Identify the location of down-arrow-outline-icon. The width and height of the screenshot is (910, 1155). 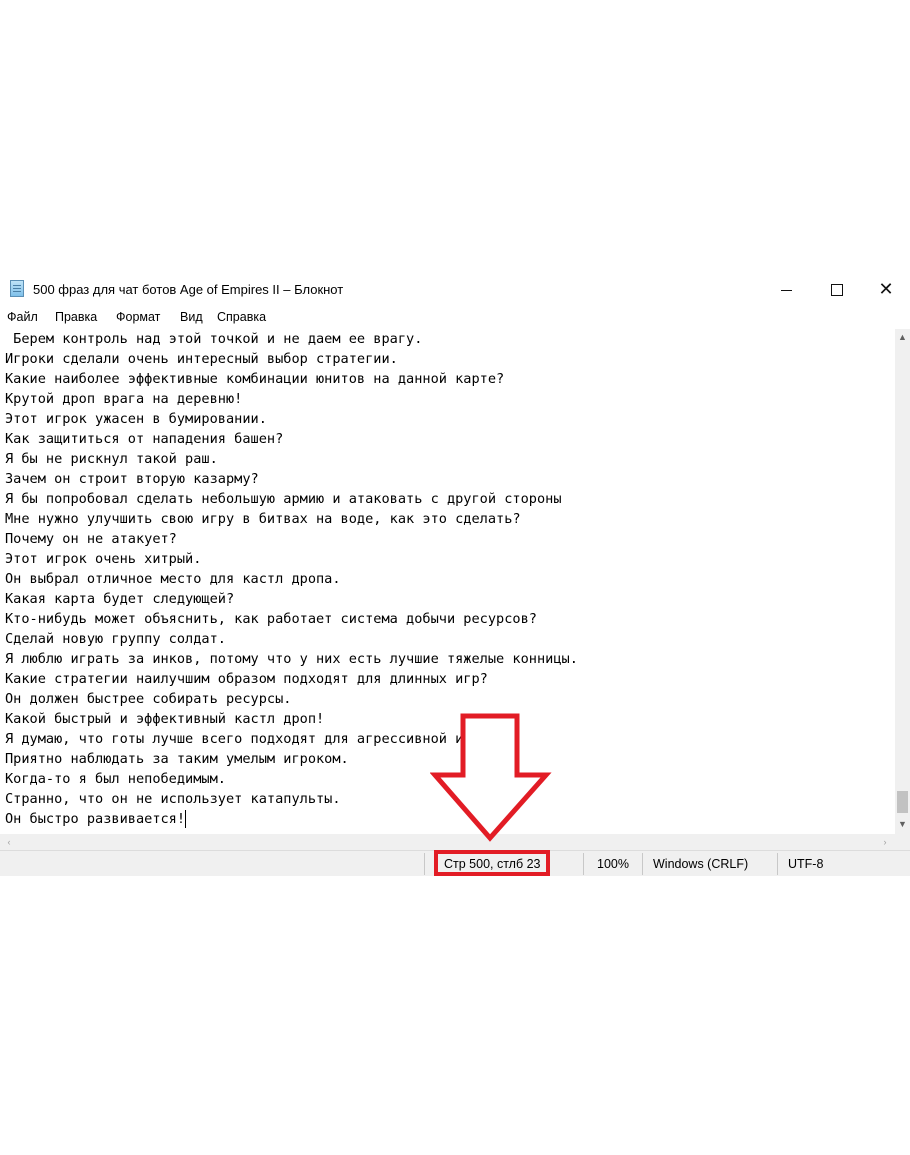
(491, 777).